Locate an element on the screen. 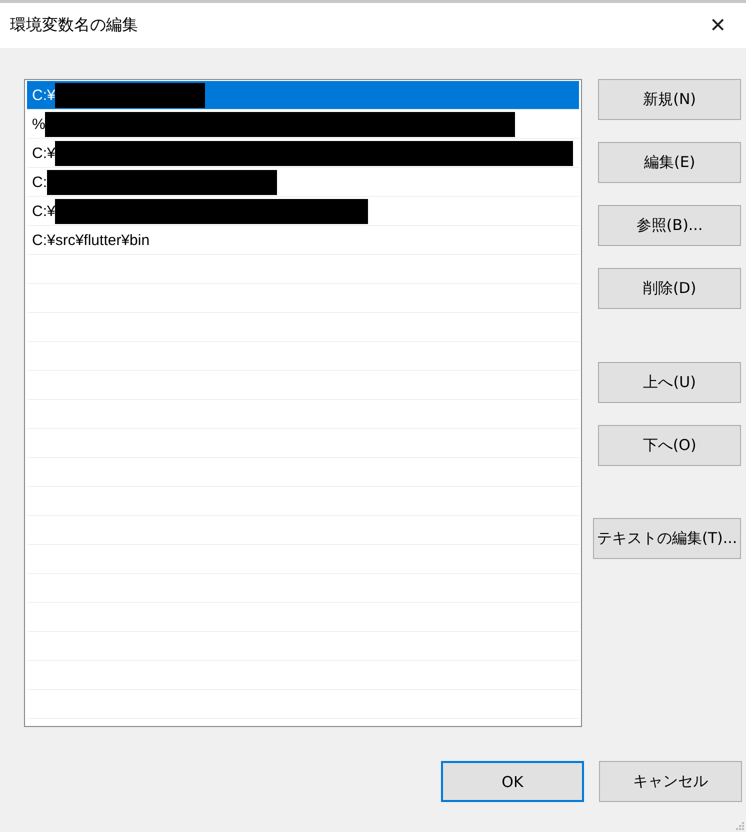  path-text: % is located at coordinates (39, 124).